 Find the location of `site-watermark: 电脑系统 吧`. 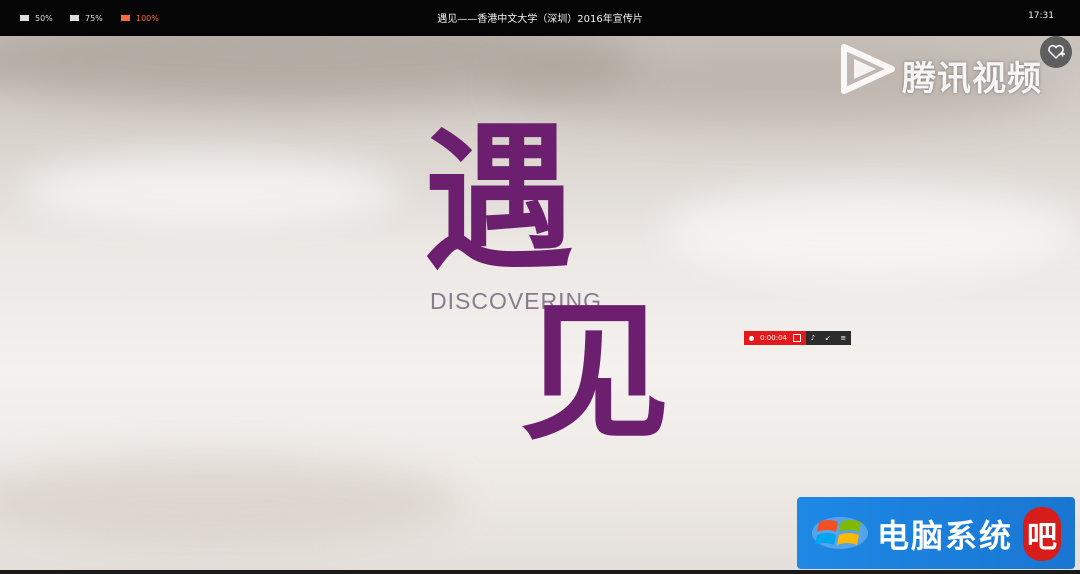

site-watermark: 电脑系统 吧 is located at coordinates (936, 533).